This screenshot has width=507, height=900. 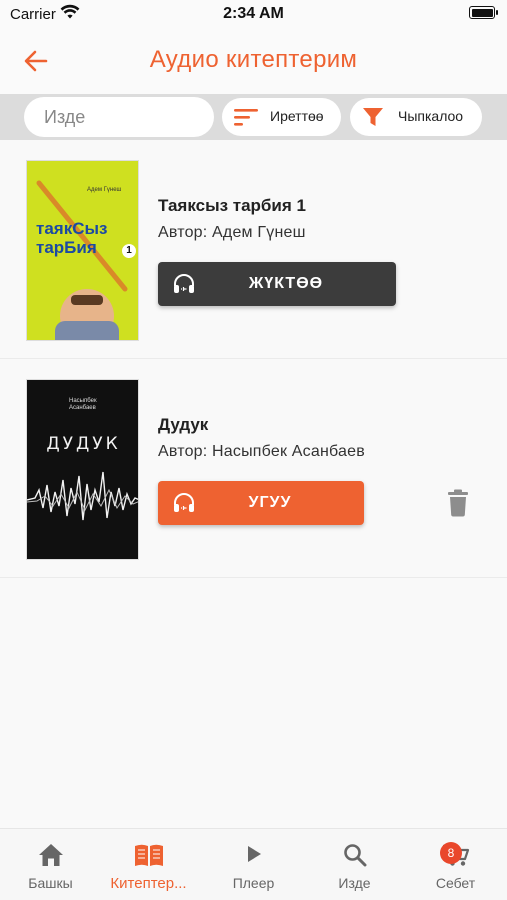 I want to click on book-cover: Насыпбек Асанбаев ДУДУК, so click(x=82, y=469).